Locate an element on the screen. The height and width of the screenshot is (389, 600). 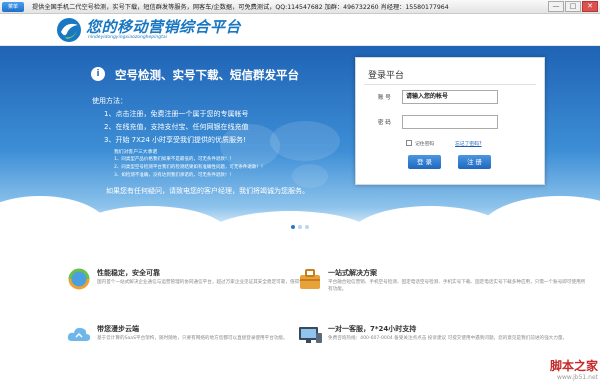
minimize-button: — is located at coordinates (556, 6).